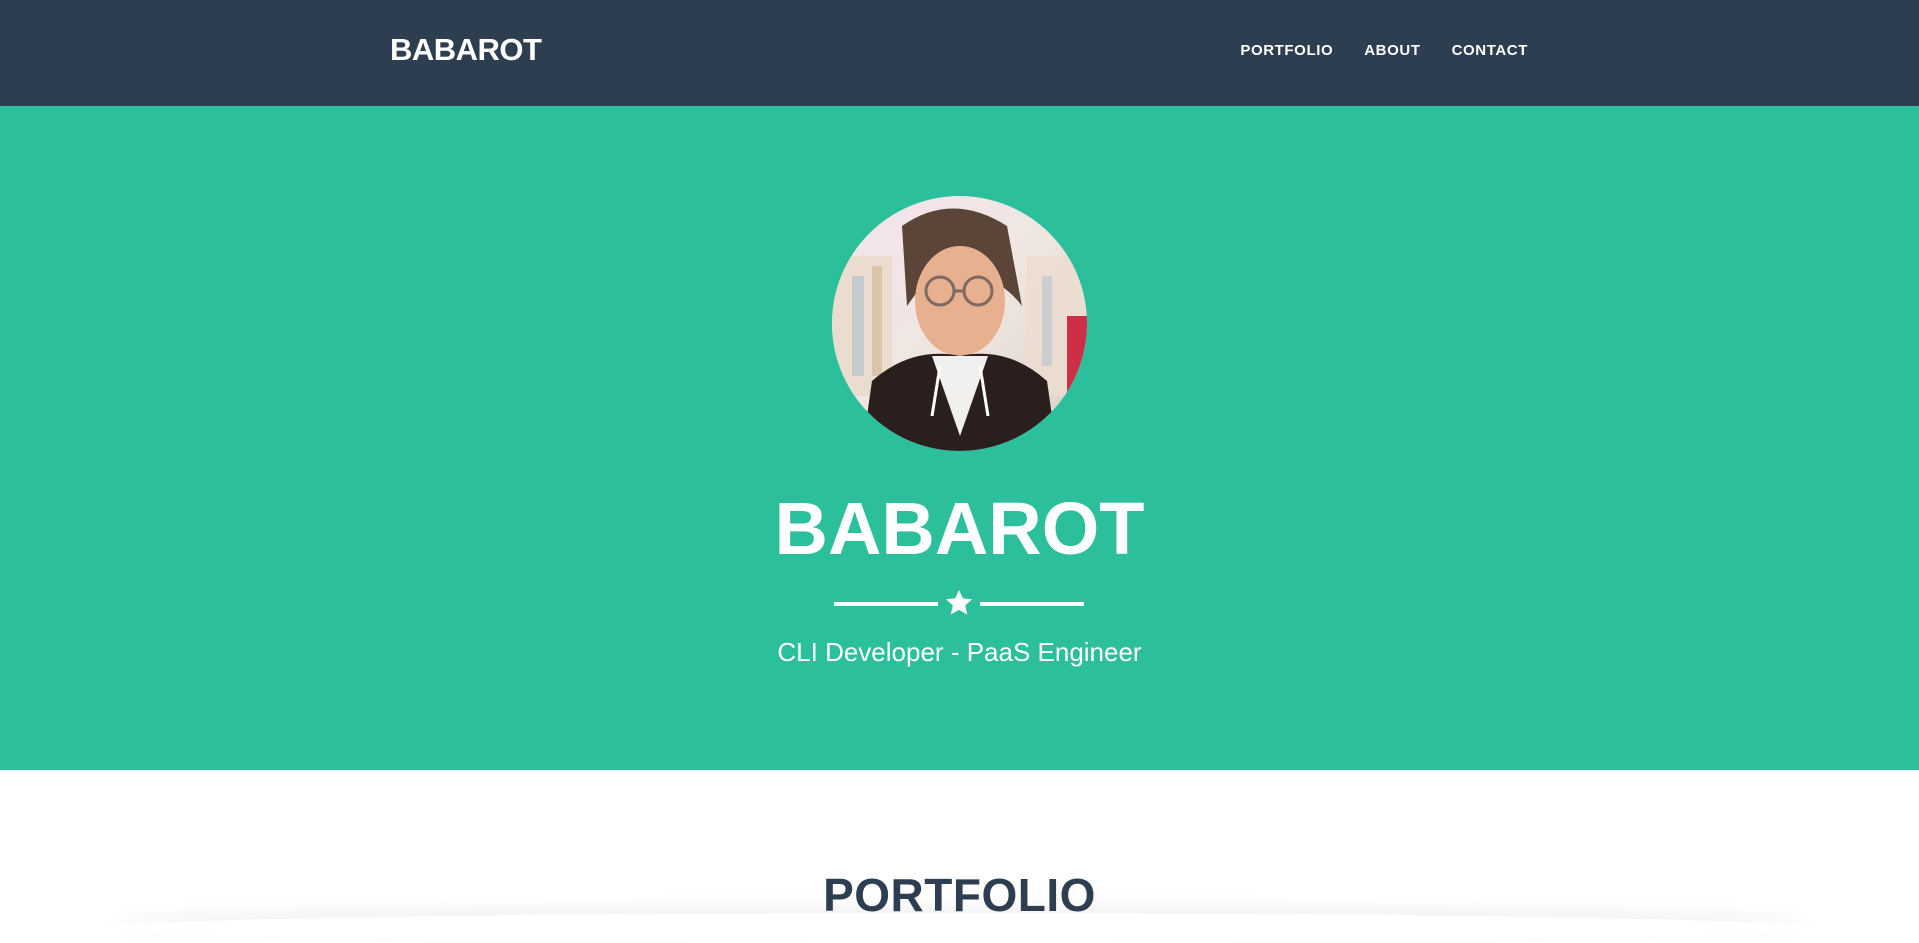 The height and width of the screenshot is (943, 1919). What do you see at coordinates (1490, 51) in the screenshot?
I see `nav-link-contact: CONTACT` at bounding box center [1490, 51].